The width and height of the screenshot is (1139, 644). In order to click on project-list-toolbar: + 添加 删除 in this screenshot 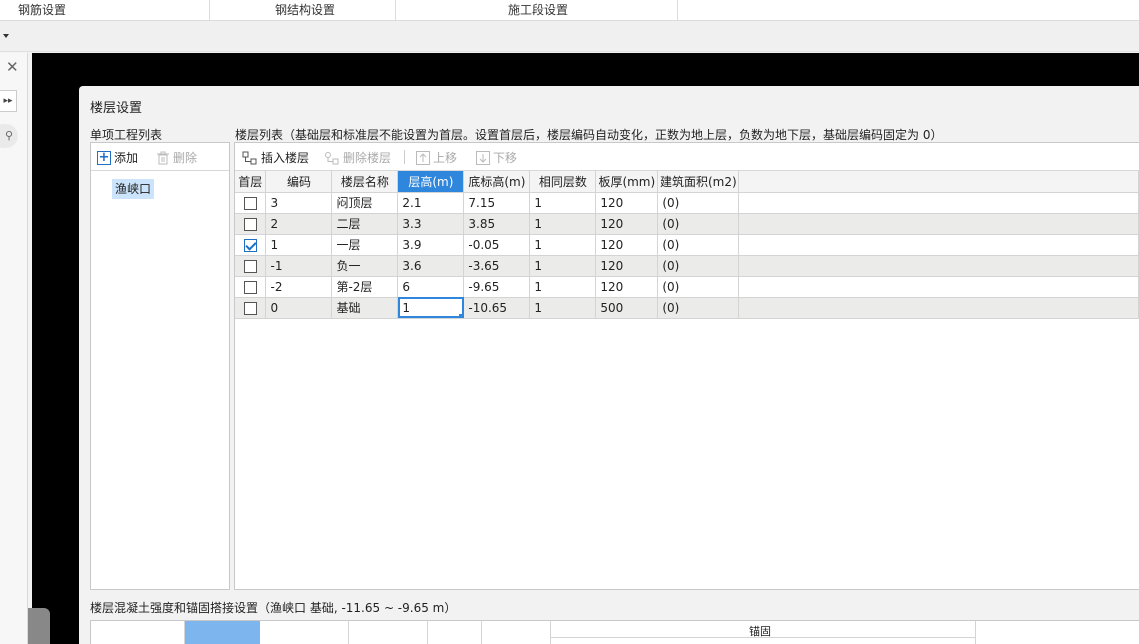, I will do `click(160, 157)`.